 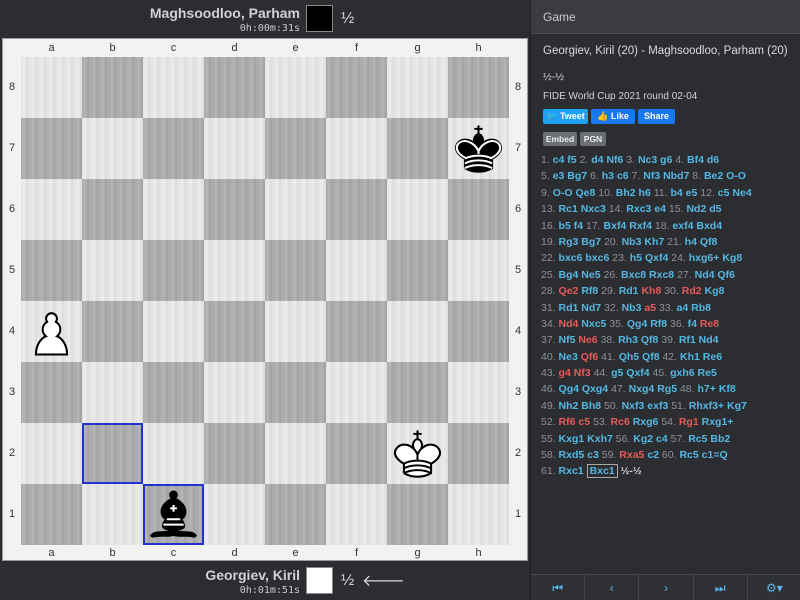 I want to click on move: Rxc3, so click(x=638, y=209).